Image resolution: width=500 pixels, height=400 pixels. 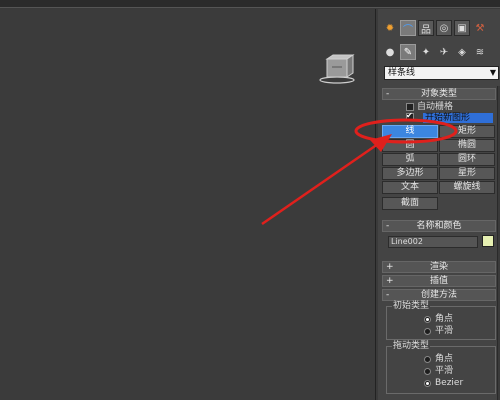 I want to click on drag-smooth-radio: 平滑, so click(x=438, y=371).